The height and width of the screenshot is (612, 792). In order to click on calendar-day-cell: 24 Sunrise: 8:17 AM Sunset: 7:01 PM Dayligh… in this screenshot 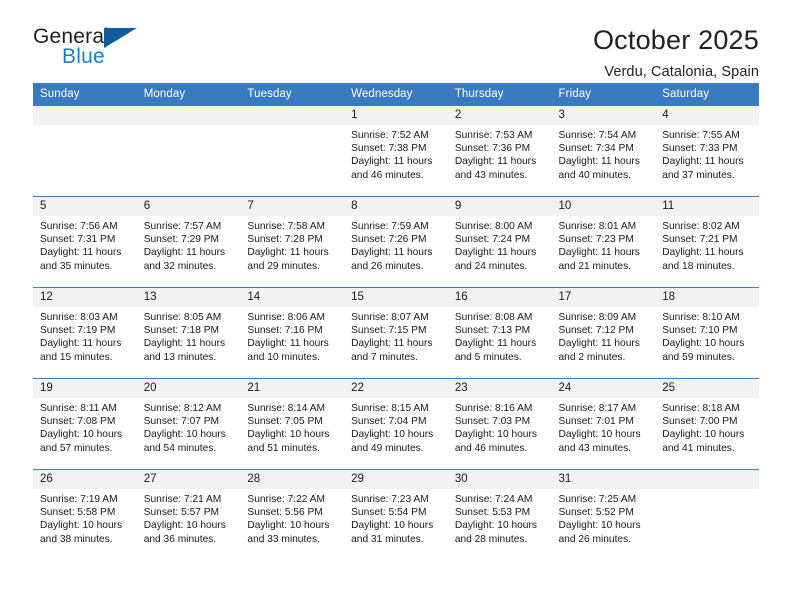, I will do `click(603, 424)`.